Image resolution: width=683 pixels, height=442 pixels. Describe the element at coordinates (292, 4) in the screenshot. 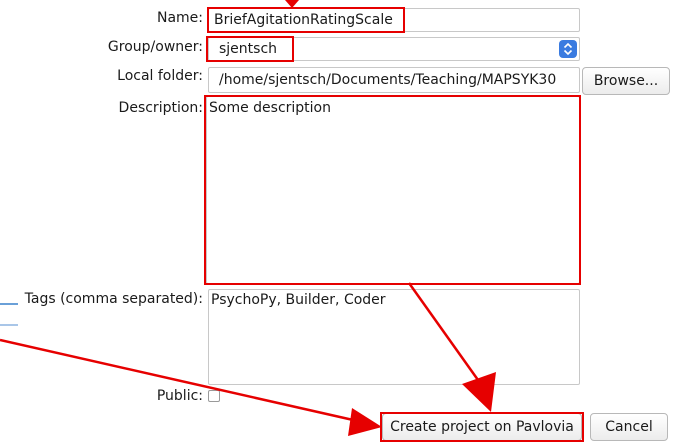

I see `top-arrow-tip` at that location.